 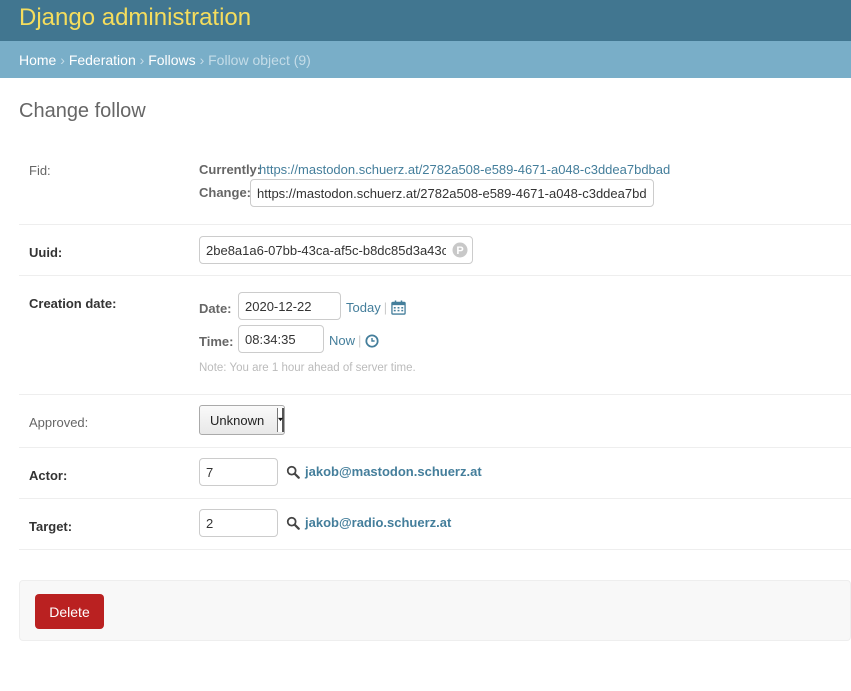 I want to click on fid-label: Fid:, so click(x=40, y=170).